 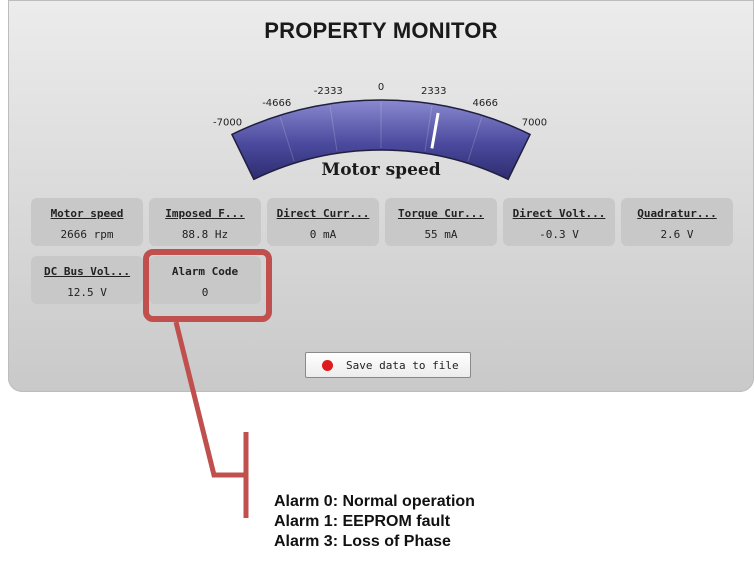 What do you see at coordinates (207, 285) in the screenshot?
I see `alarm-code-highlight` at bounding box center [207, 285].